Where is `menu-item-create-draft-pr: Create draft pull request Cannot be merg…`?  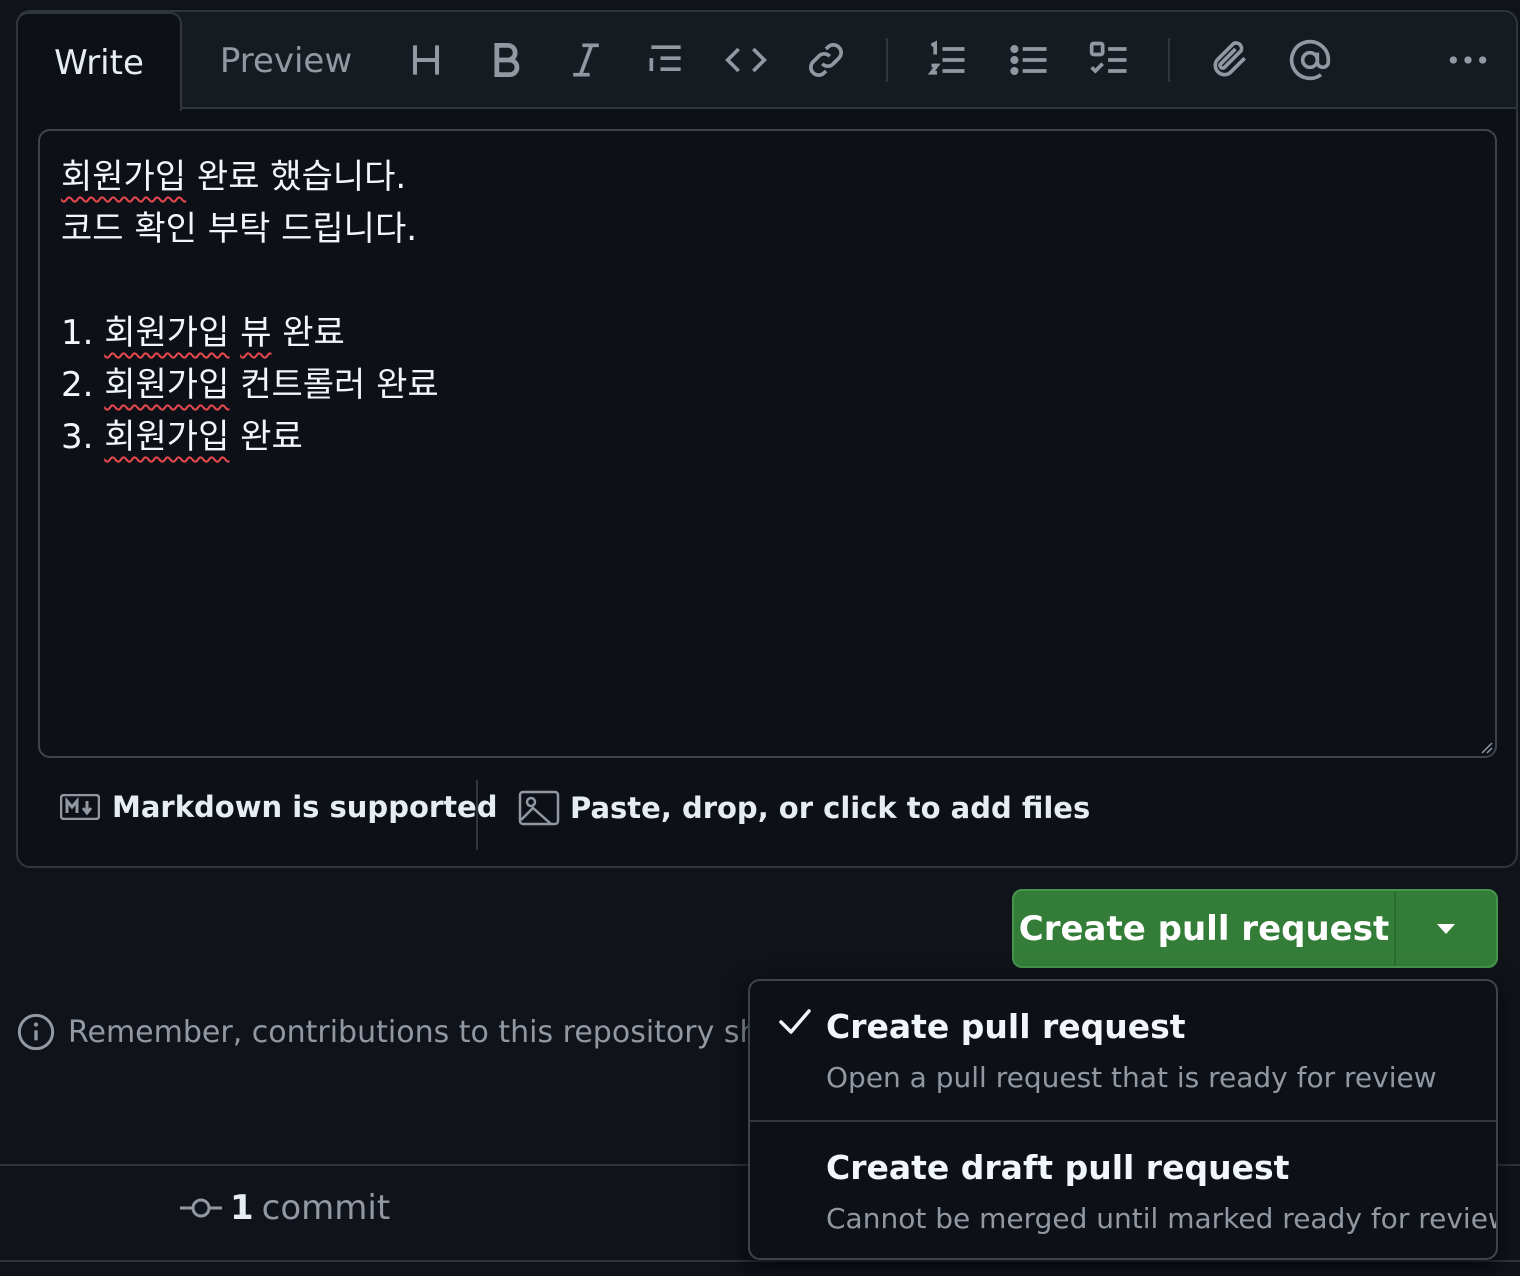 menu-item-create-draft-pr: Create draft pull request Cannot be merg… is located at coordinates (1123, 1189).